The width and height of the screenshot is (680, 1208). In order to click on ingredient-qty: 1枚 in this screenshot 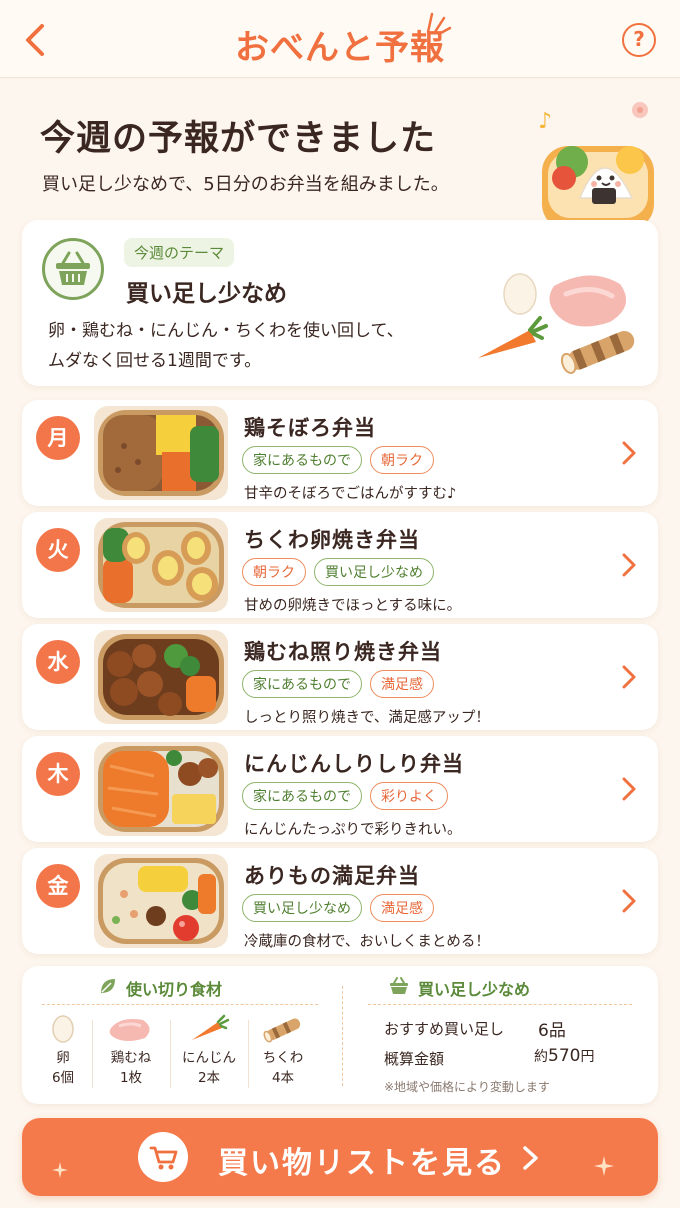, I will do `click(131, 1078)`.